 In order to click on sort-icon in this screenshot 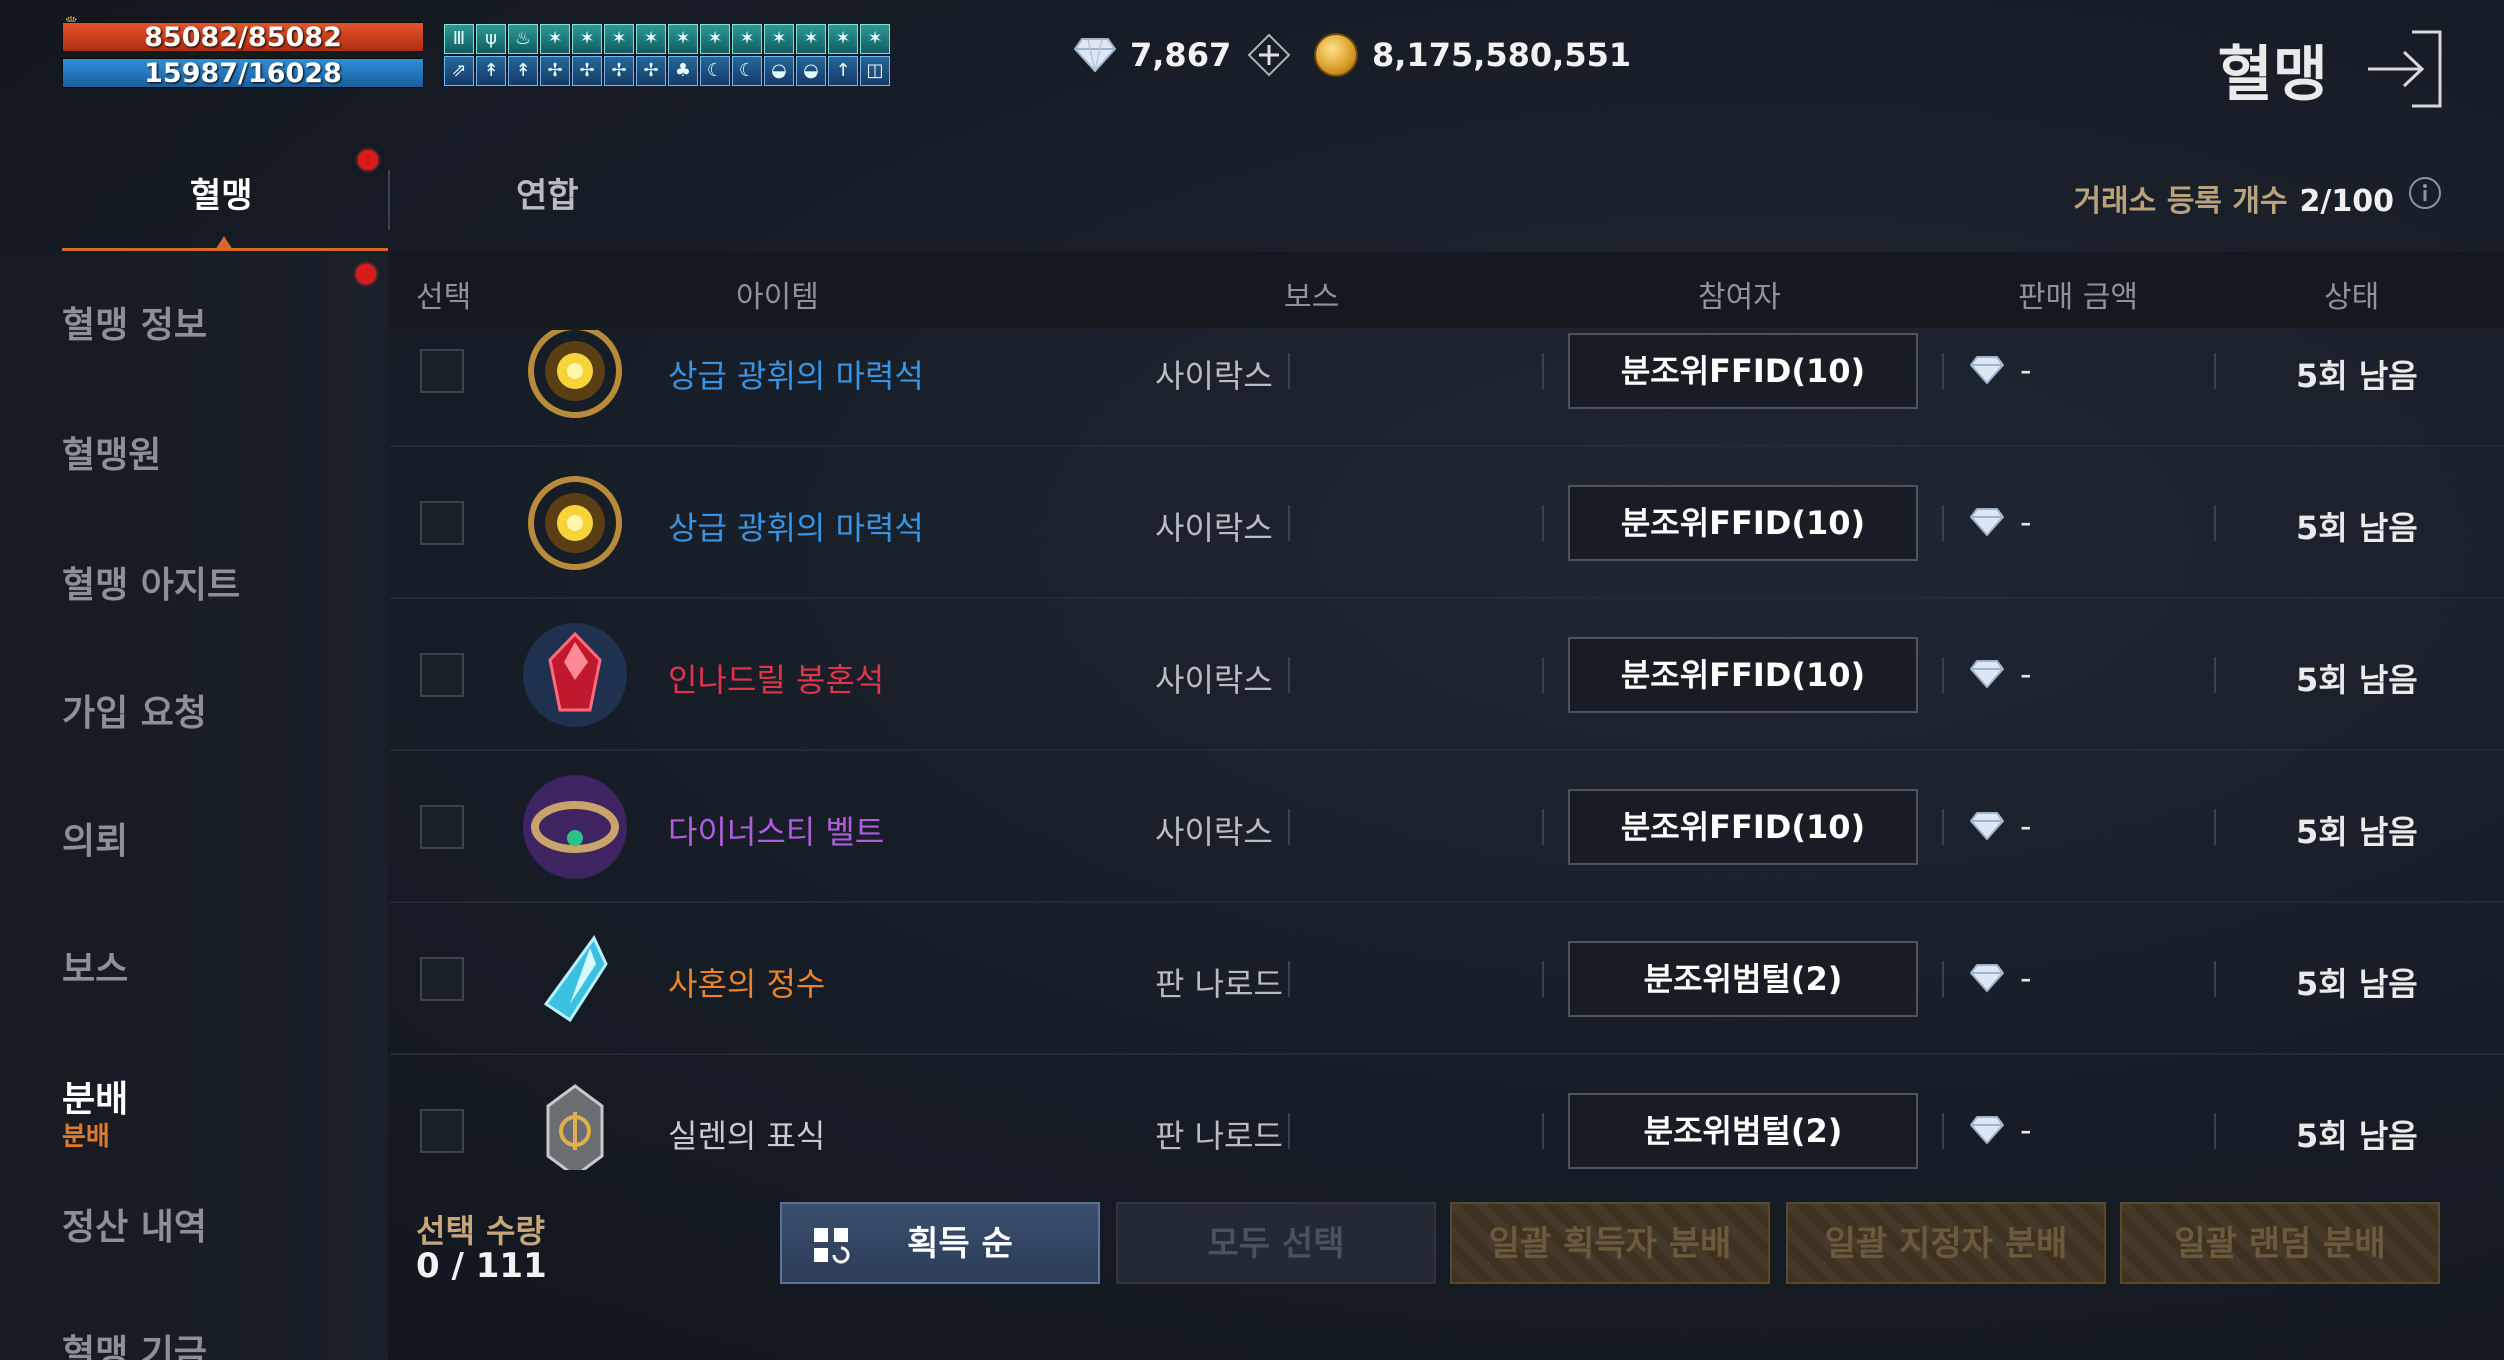, I will do `click(832, 1246)`.